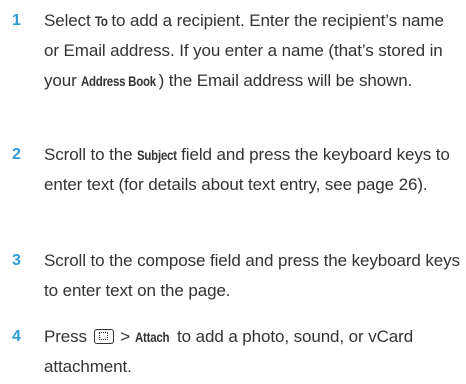 The height and width of the screenshot is (384, 466). Describe the element at coordinates (285, 80) in the screenshot. I see `step-text-segment: ) the Email address will be shown.` at that location.